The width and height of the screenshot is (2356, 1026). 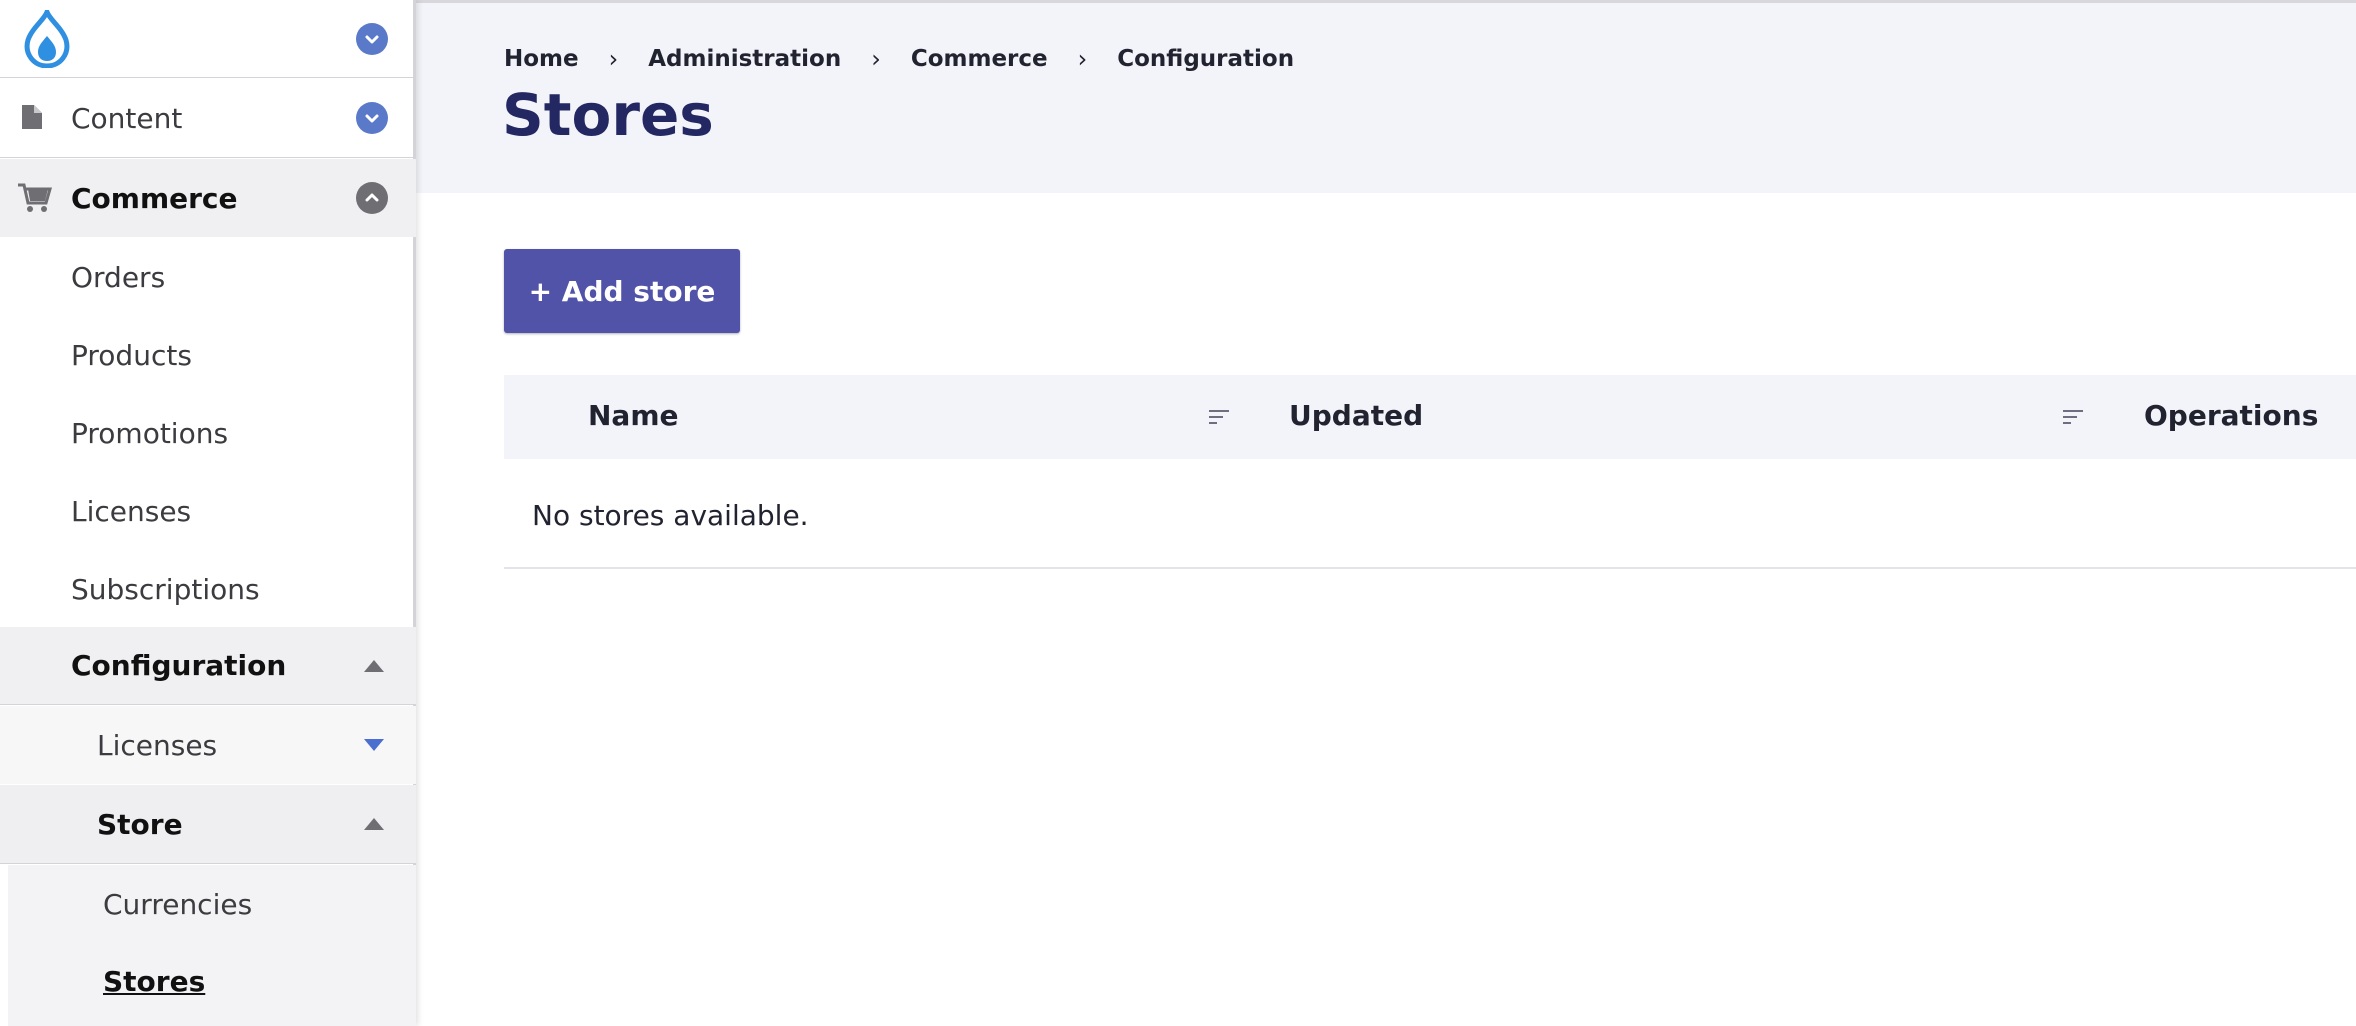 I want to click on cart-icon, so click(x=35, y=197).